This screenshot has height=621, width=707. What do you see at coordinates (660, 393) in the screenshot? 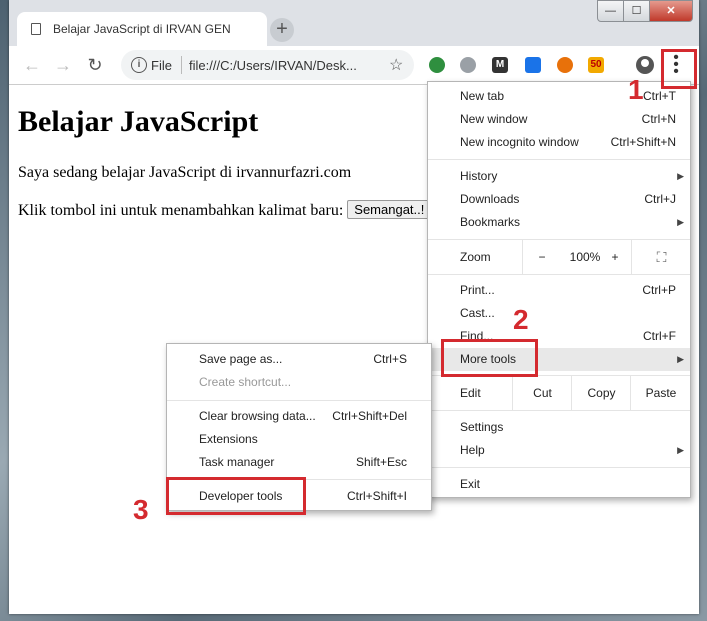
I see `paste-button: Paste` at bounding box center [660, 393].